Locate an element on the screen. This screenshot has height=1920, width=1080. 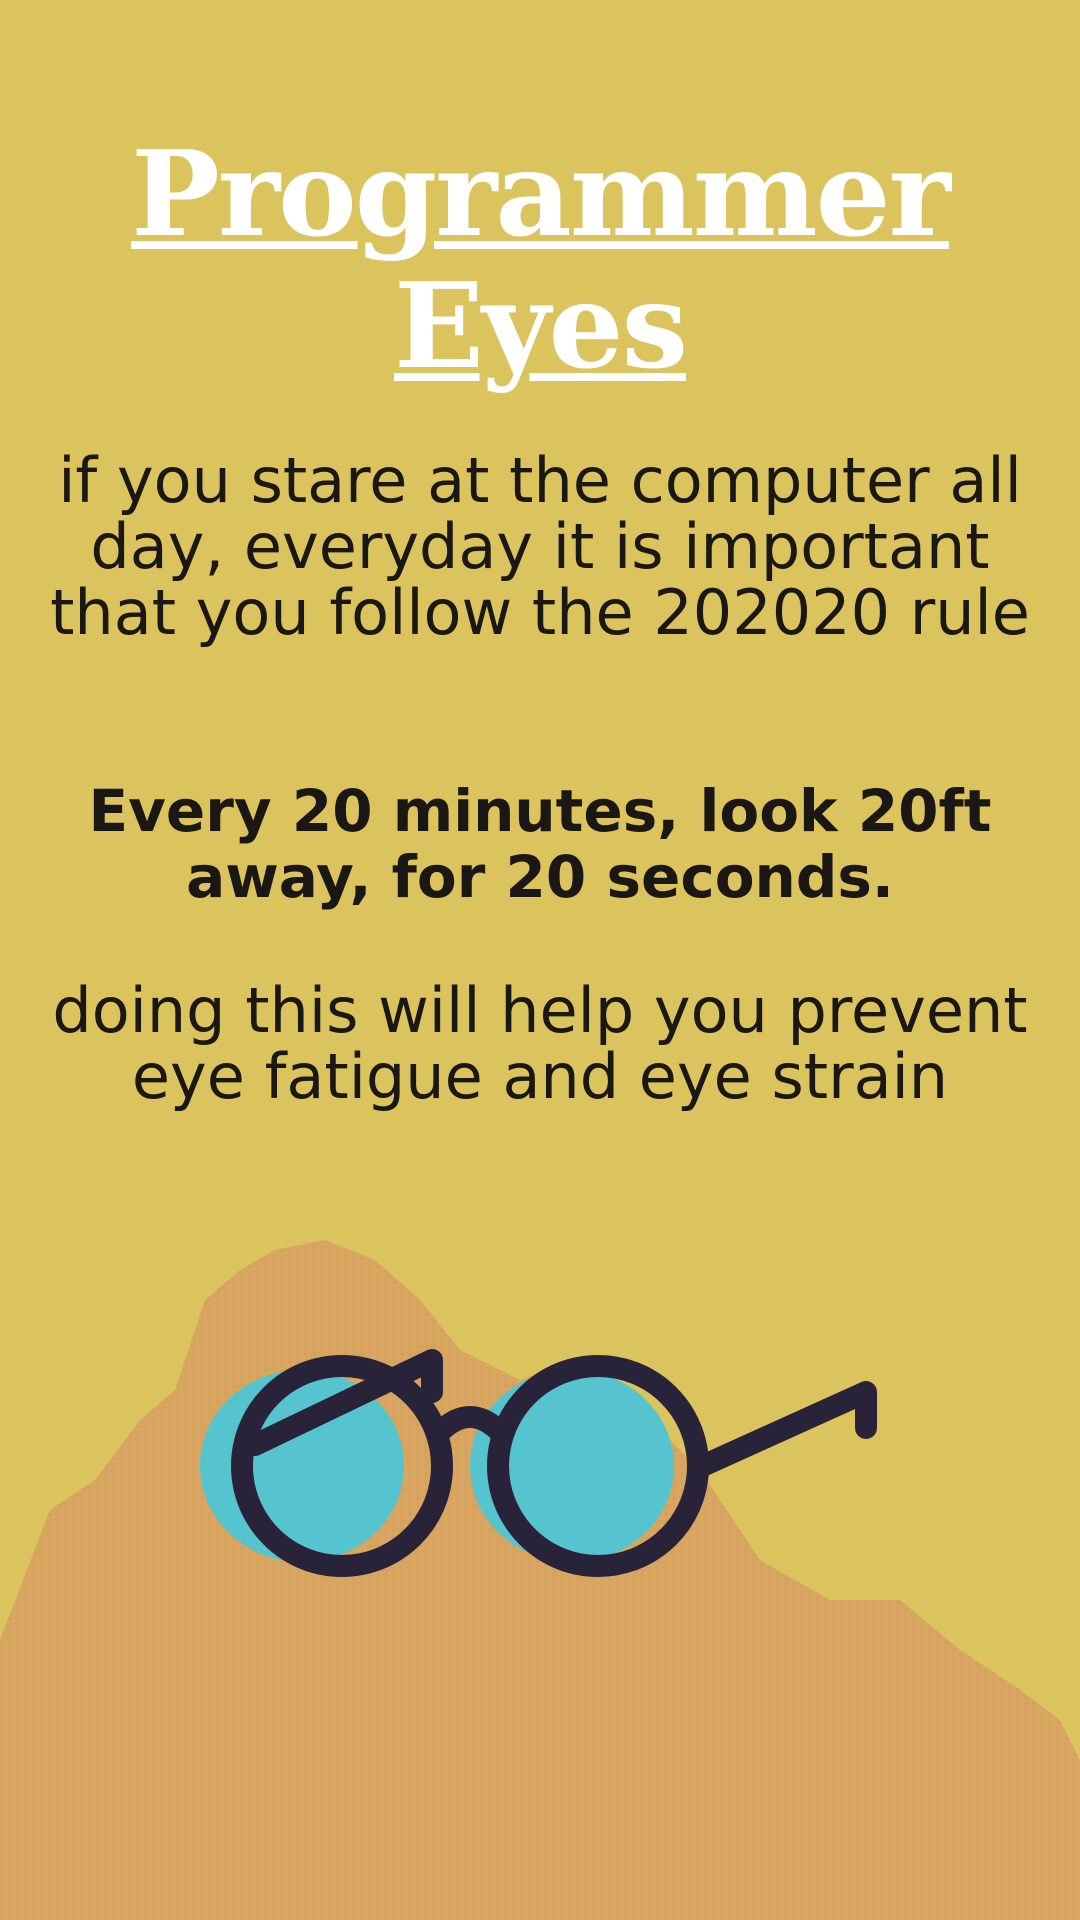
eyeglasses-icon is located at coordinates (538, 1463).